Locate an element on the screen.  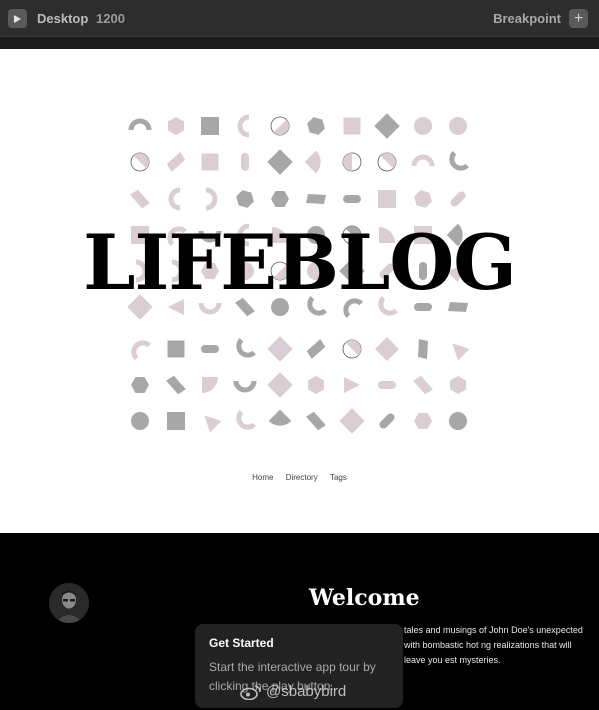
play-icon is located at coordinates (17, 18).